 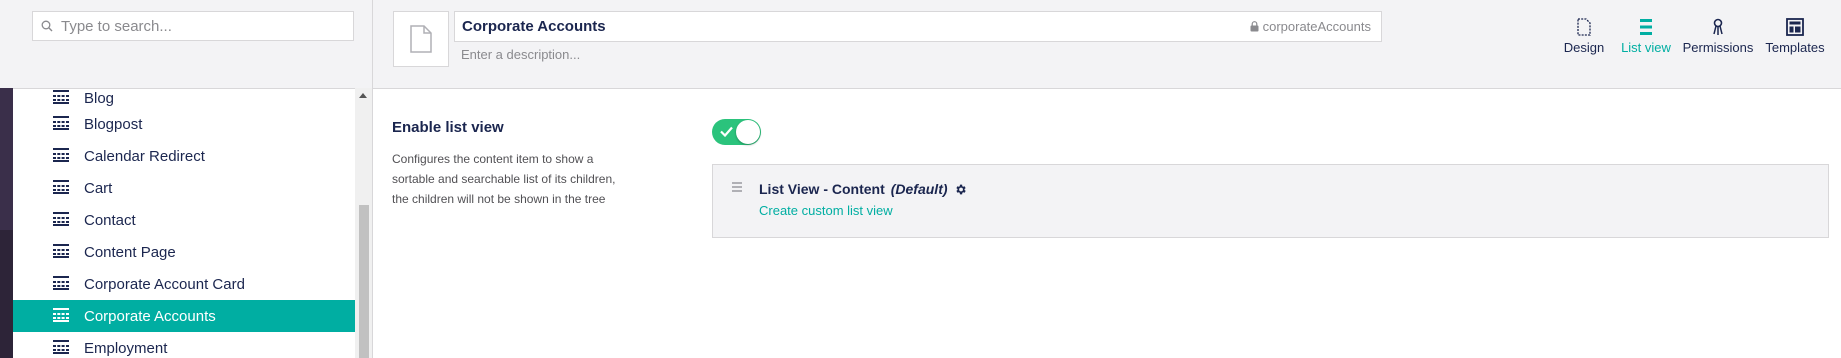 I want to click on gear-icon, so click(x=960, y=189).